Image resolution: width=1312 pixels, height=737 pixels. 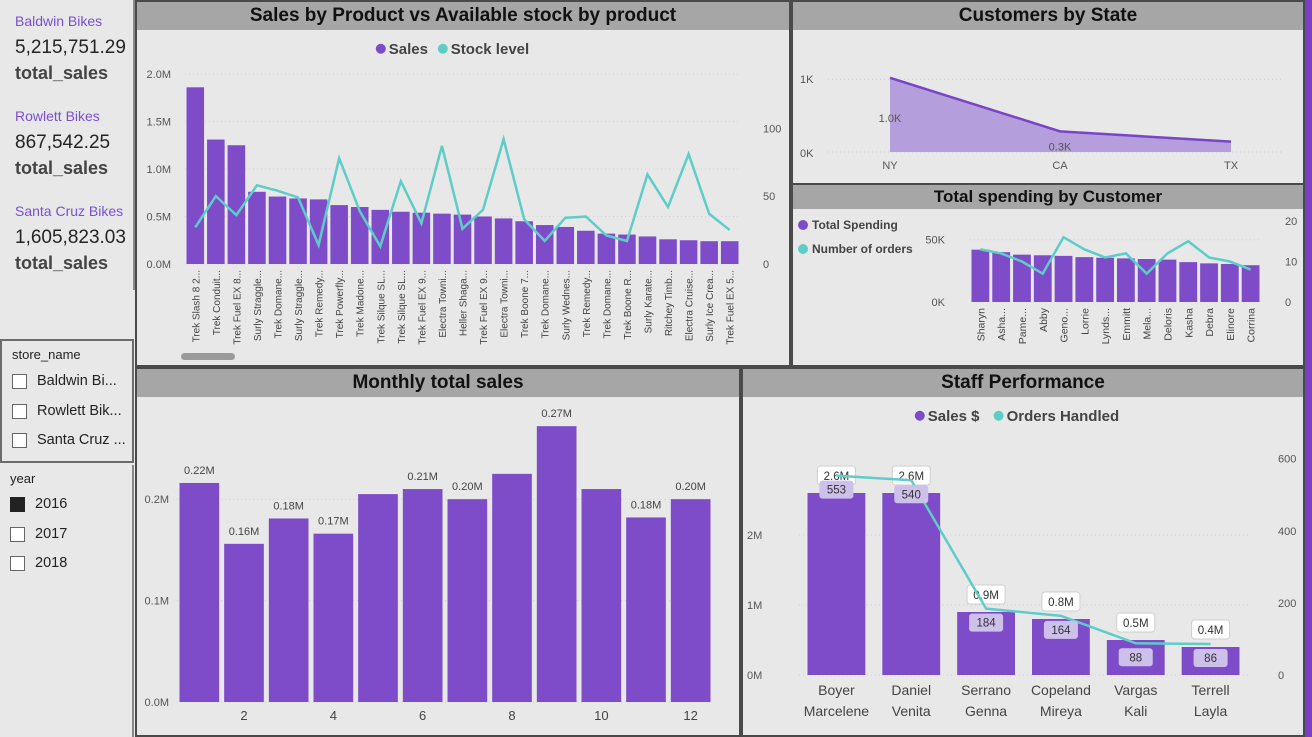 What do you see at coordinates (1210, 659) in the screenshot?
I see `orders-label: 86` at bounding box center [1210, 659].